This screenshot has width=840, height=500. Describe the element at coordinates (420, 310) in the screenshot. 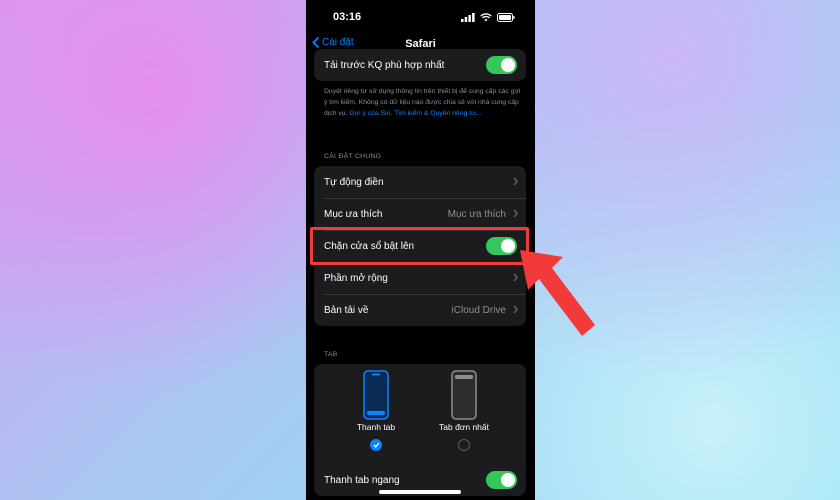

I see `downloads-row: Bản tải về iCloud Drive` at that location.